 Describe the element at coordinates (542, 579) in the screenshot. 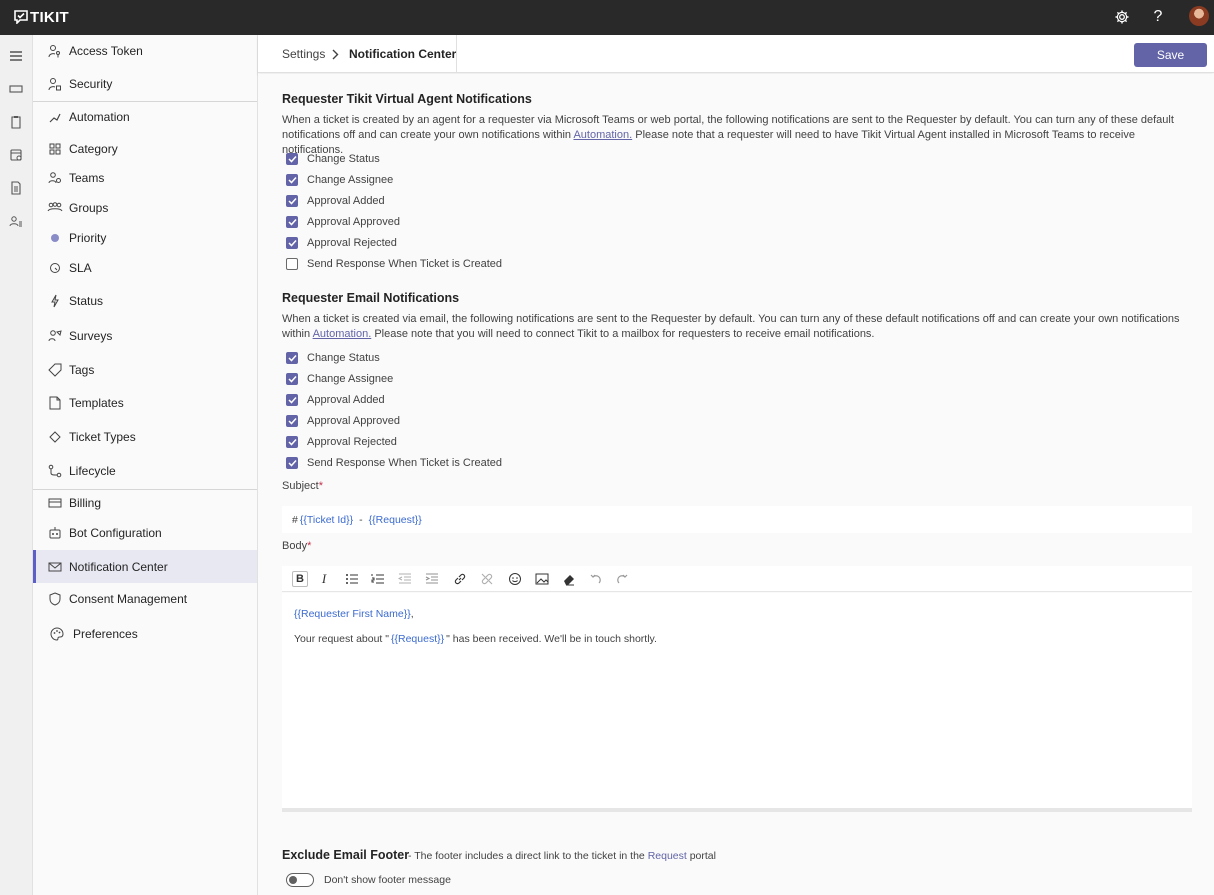

I see `image-icon` at that location.